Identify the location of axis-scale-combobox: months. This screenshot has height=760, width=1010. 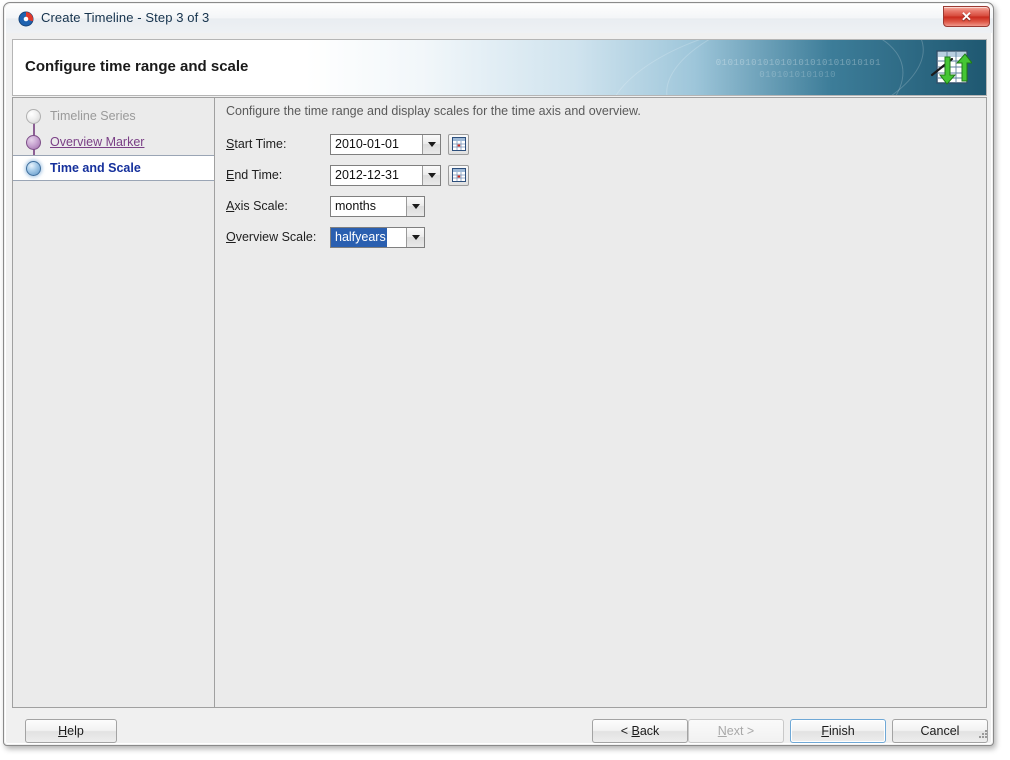
(377, 206).